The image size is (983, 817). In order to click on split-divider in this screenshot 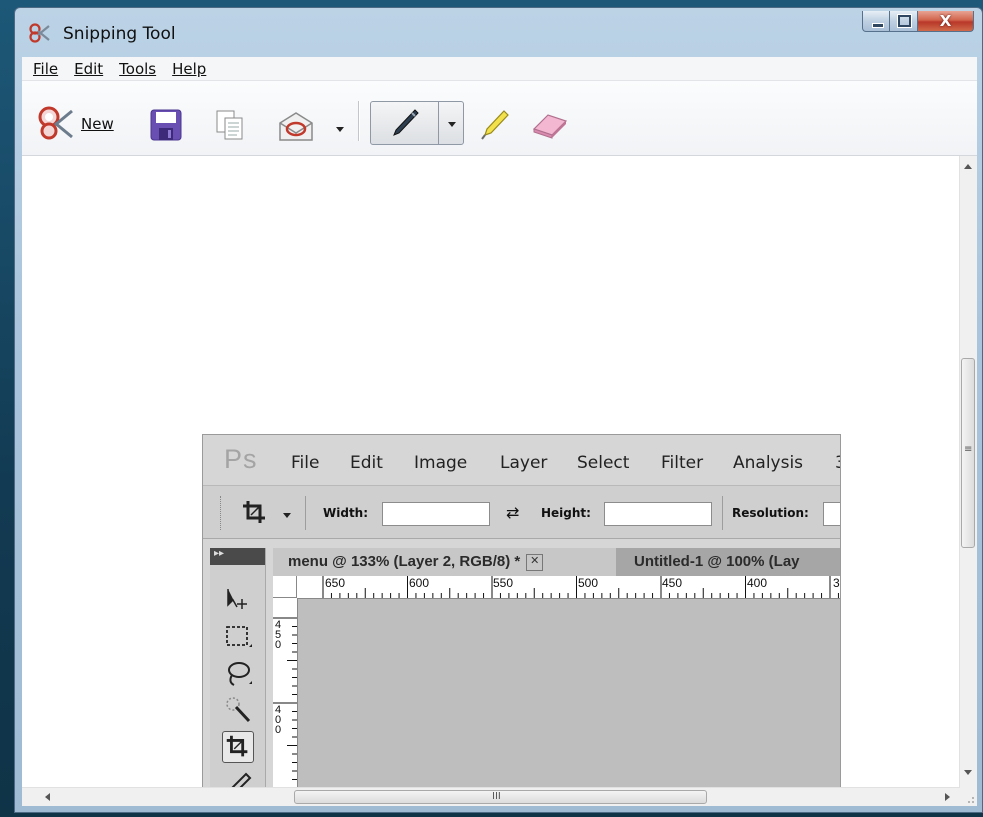, I will do `click(438, 123)`.